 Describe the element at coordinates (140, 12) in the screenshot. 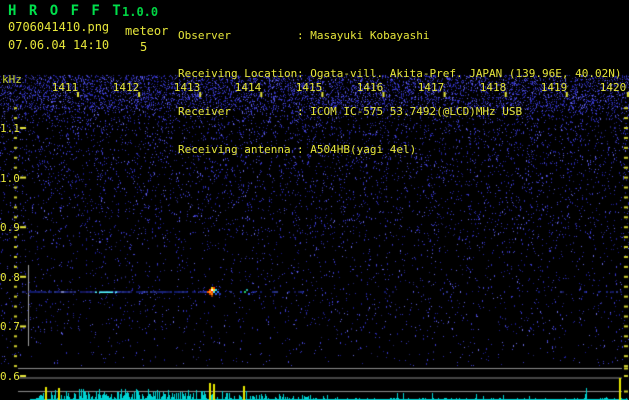

I see `app-version: 1.0.0` at that location.